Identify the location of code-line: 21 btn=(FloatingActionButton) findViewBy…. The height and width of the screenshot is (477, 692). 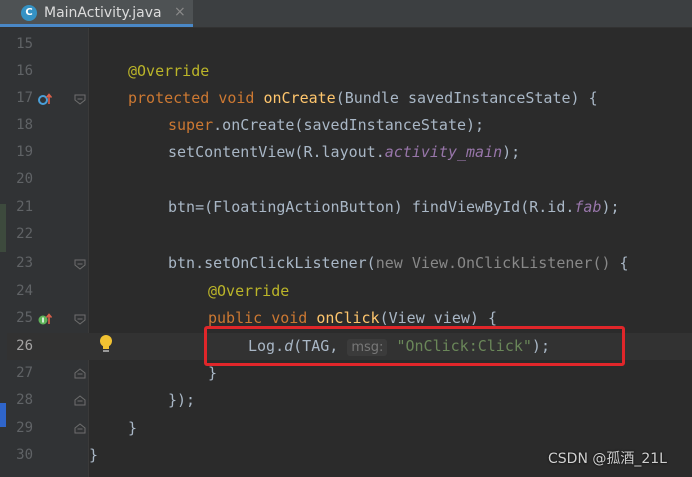
(346, 207).